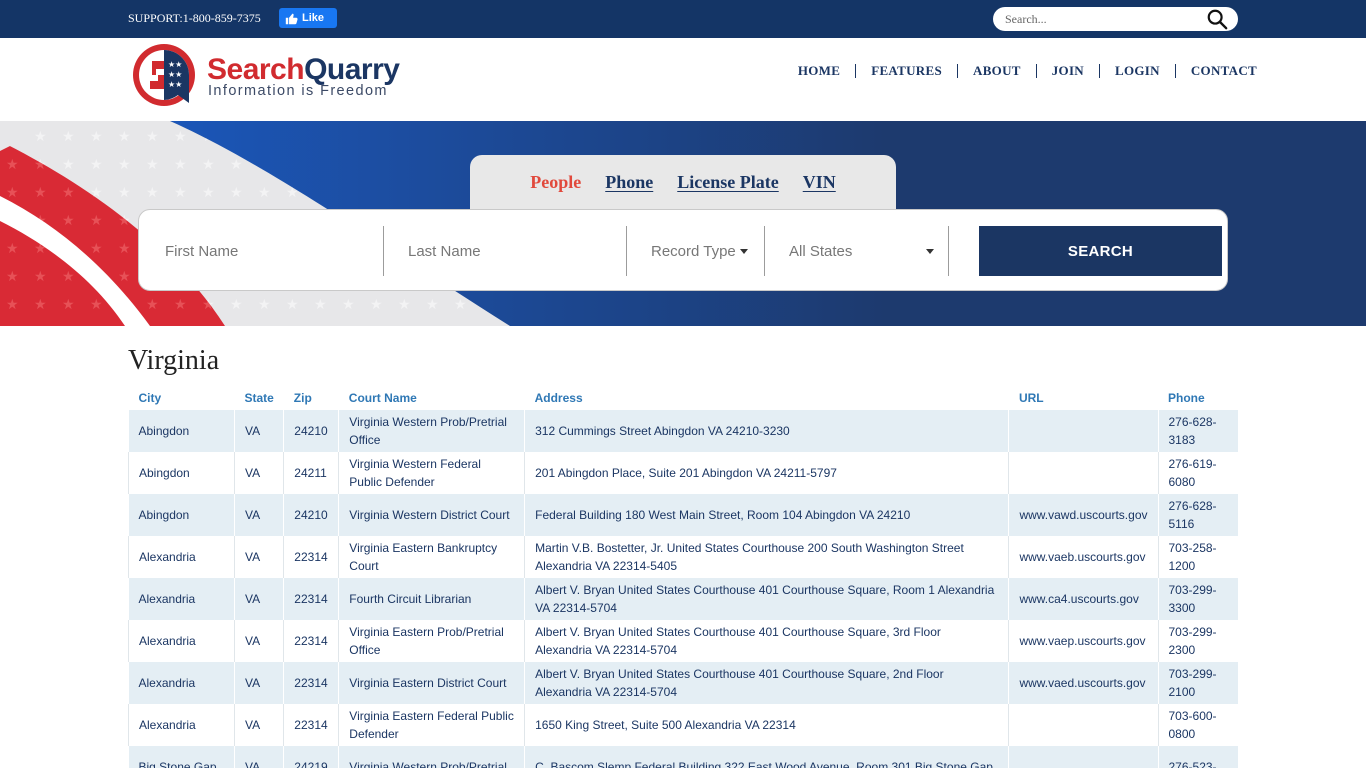  What do you see at coordinates (1197, 557) in the screenshot?
I see `cell-phone: 703-258-1200` at bounding box center [1197, 557].